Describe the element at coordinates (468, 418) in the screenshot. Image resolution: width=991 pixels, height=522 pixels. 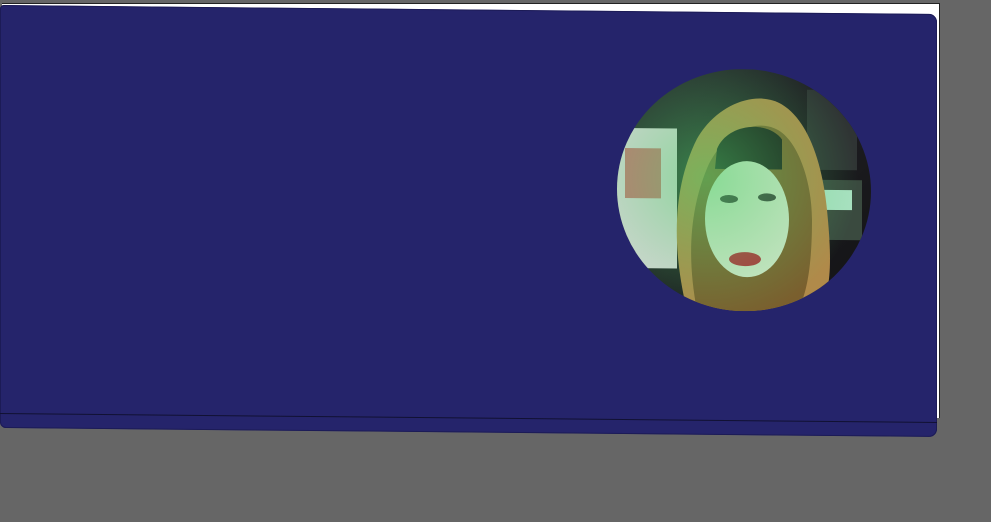
I see `card-bottom-edge` at that location.